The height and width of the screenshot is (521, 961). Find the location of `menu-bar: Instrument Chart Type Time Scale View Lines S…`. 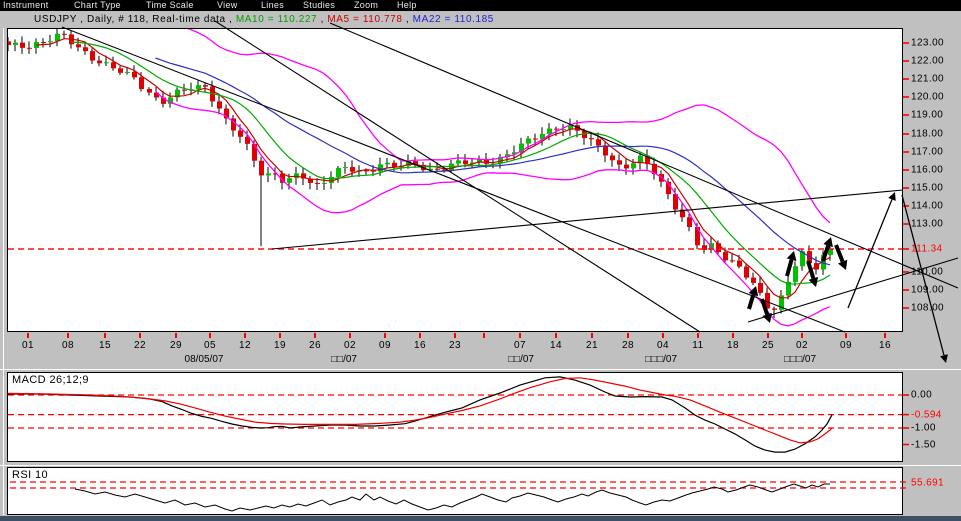

menu-bar: Instrument Chart Type Time Scale View Lines S… is located at coordinates (480, 5).